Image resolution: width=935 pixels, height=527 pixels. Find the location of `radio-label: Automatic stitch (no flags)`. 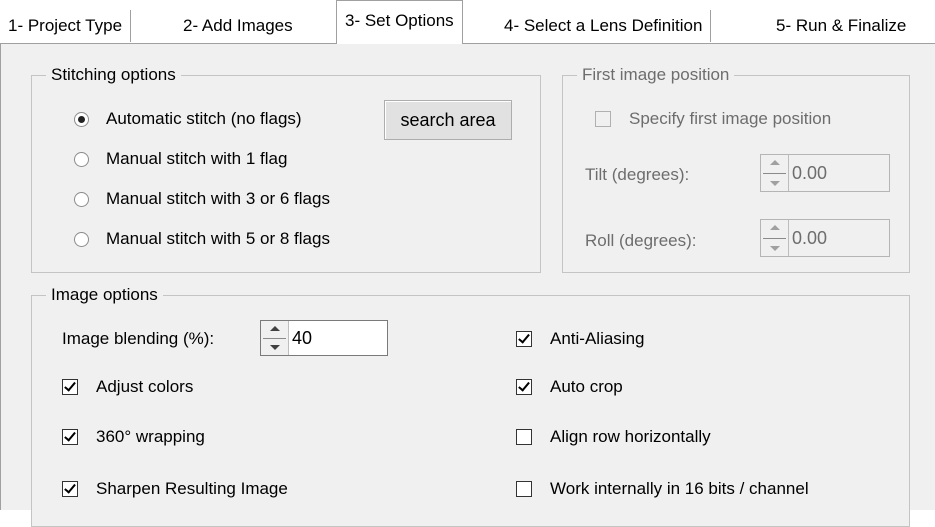

radio-label: Automatic stitch (no flags) is located at coordinates (204, 118).